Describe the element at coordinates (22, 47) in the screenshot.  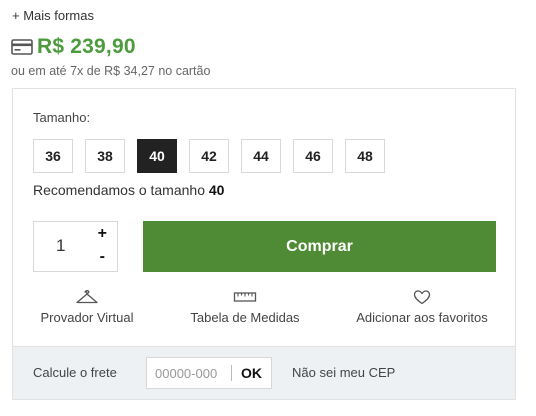
I see `credit-card-icon` at that location.